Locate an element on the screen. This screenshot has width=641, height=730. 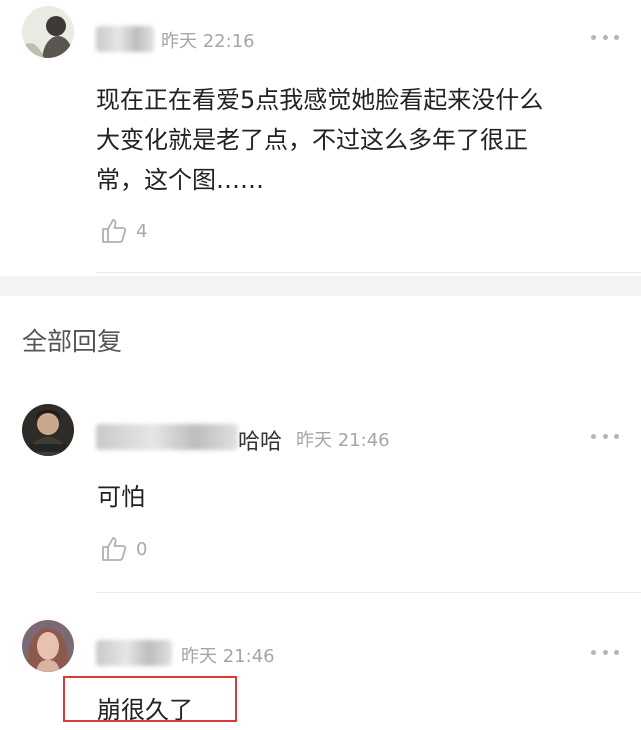
reply-username-suffix: 哈哈 is located at coordinates (260, 440).